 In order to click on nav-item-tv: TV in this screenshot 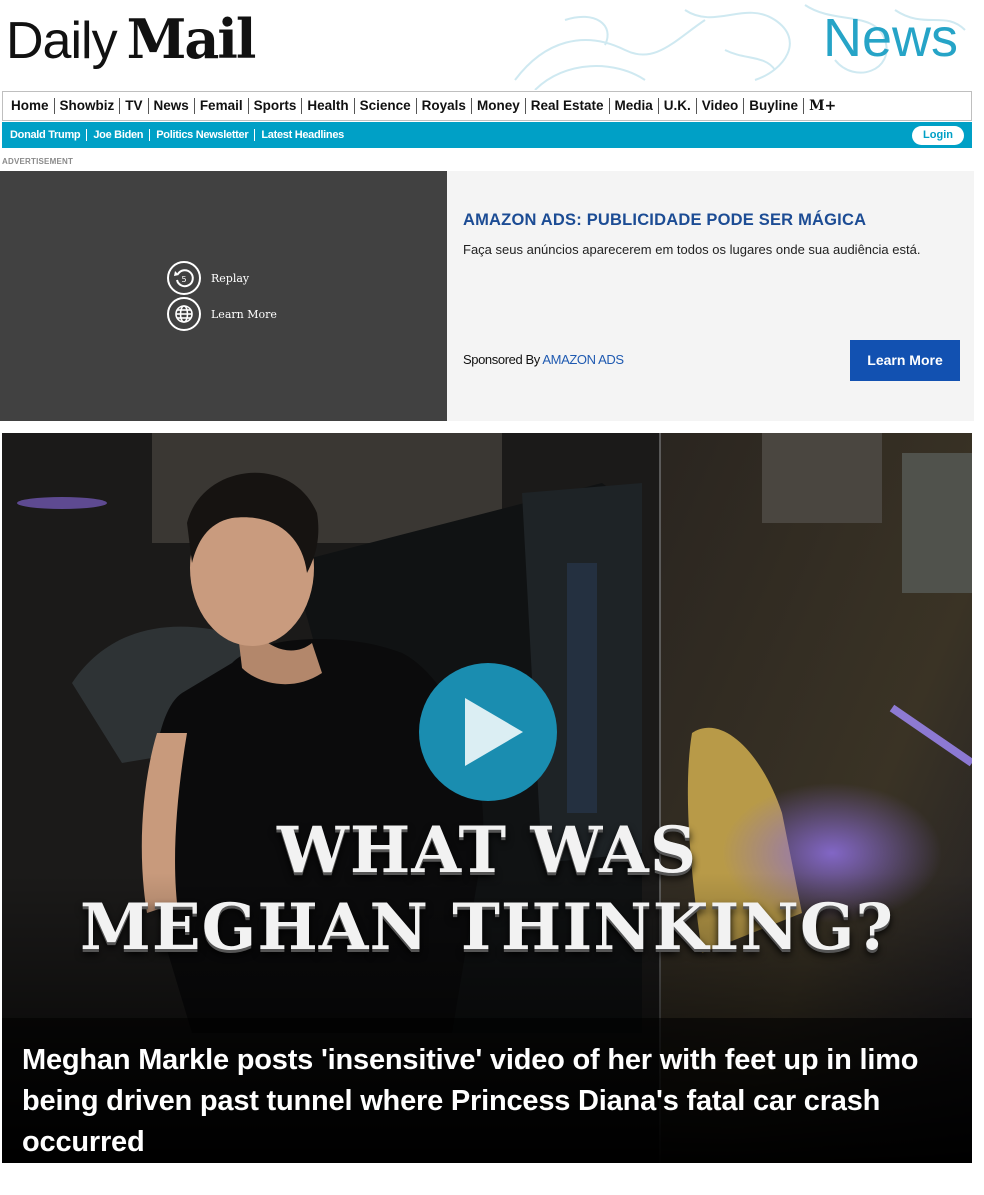, I will do `click(134, 106)`.